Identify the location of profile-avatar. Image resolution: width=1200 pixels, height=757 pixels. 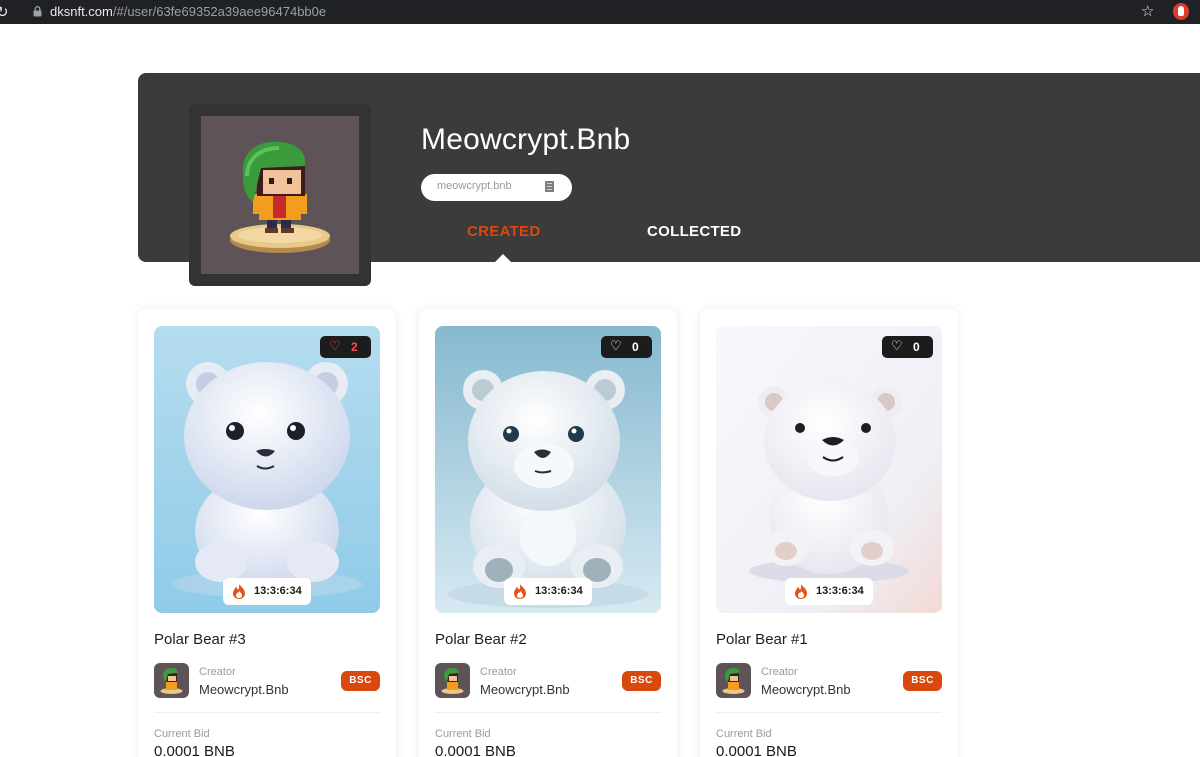
(280, 195).